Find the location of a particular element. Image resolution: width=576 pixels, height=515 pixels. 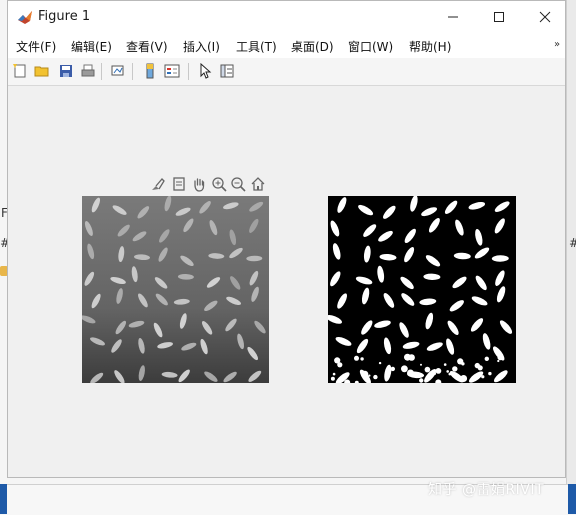

zoom-in-icon is located at coordinates (219, 184).